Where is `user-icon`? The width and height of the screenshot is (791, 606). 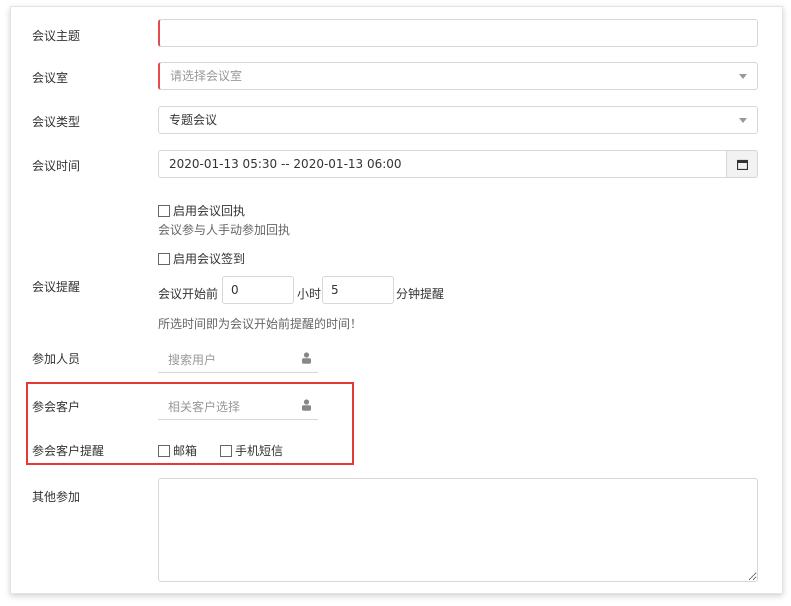
user-icon is located at coordinates (306, 358).